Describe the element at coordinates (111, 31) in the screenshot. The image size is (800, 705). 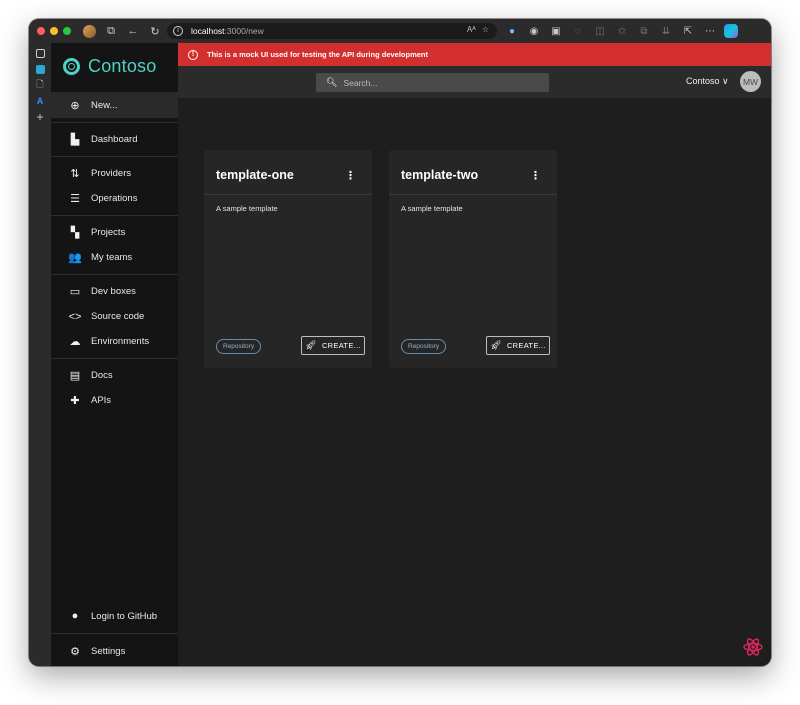
I see `tabs-icon: ⧉` at that location.